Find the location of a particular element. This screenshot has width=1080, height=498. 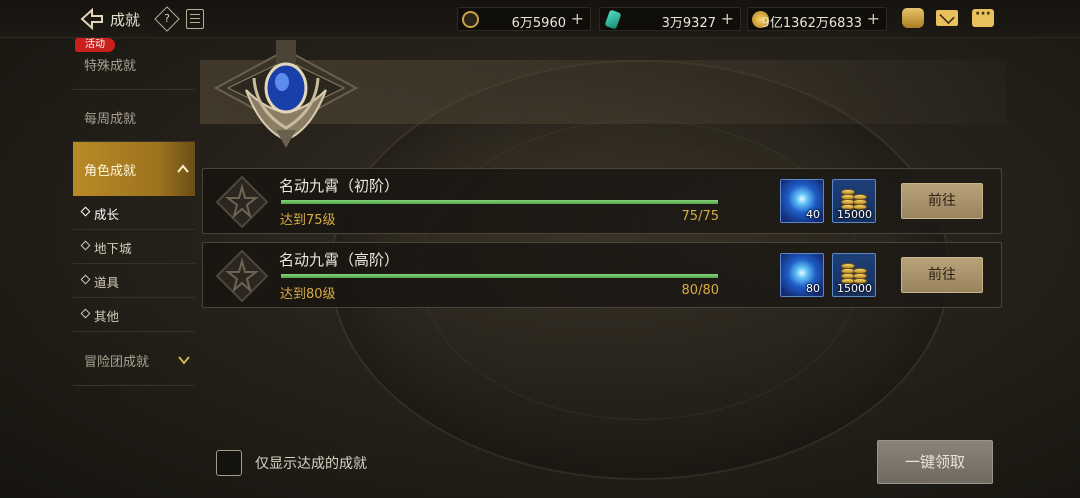

currency-coin: 9亿1362万6833 + is located at coordinates (817, 19).